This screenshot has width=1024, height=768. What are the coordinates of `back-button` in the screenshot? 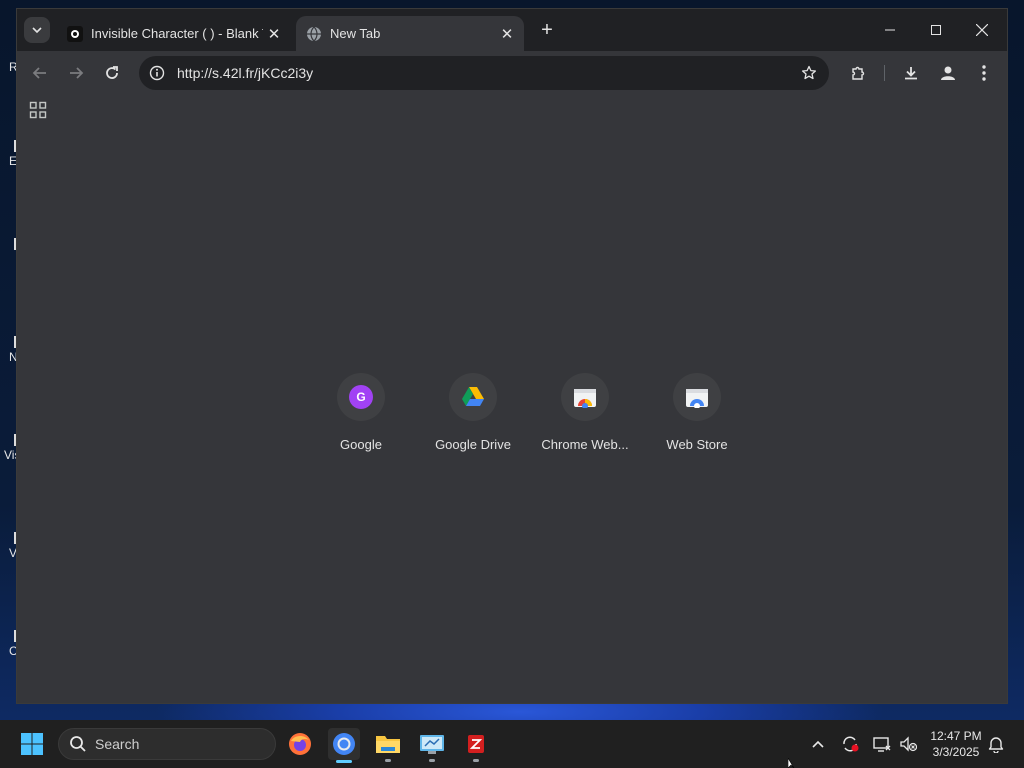 It's located at (40, 73).